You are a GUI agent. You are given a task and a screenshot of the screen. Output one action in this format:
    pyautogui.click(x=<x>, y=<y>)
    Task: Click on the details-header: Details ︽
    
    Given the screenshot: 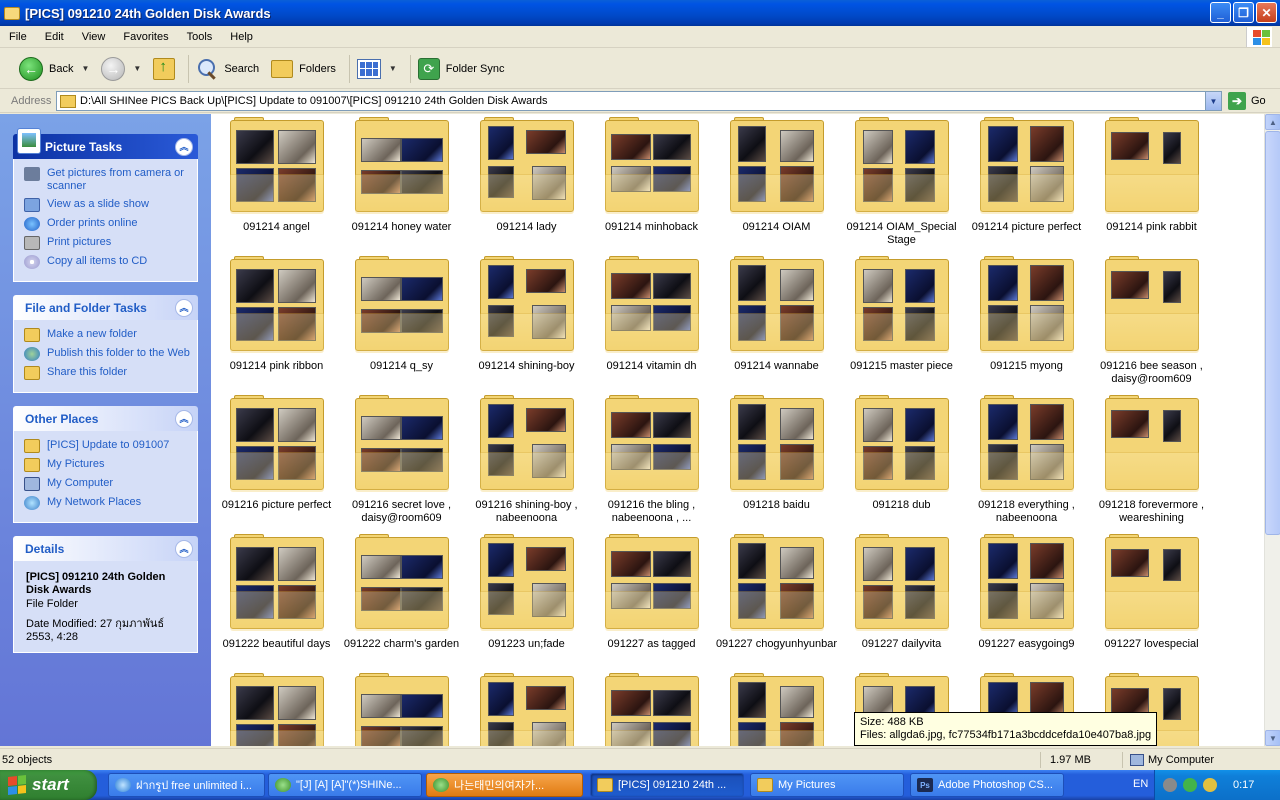 What is the action you would take?
    pyautogui.click(x=105, y=548)
    